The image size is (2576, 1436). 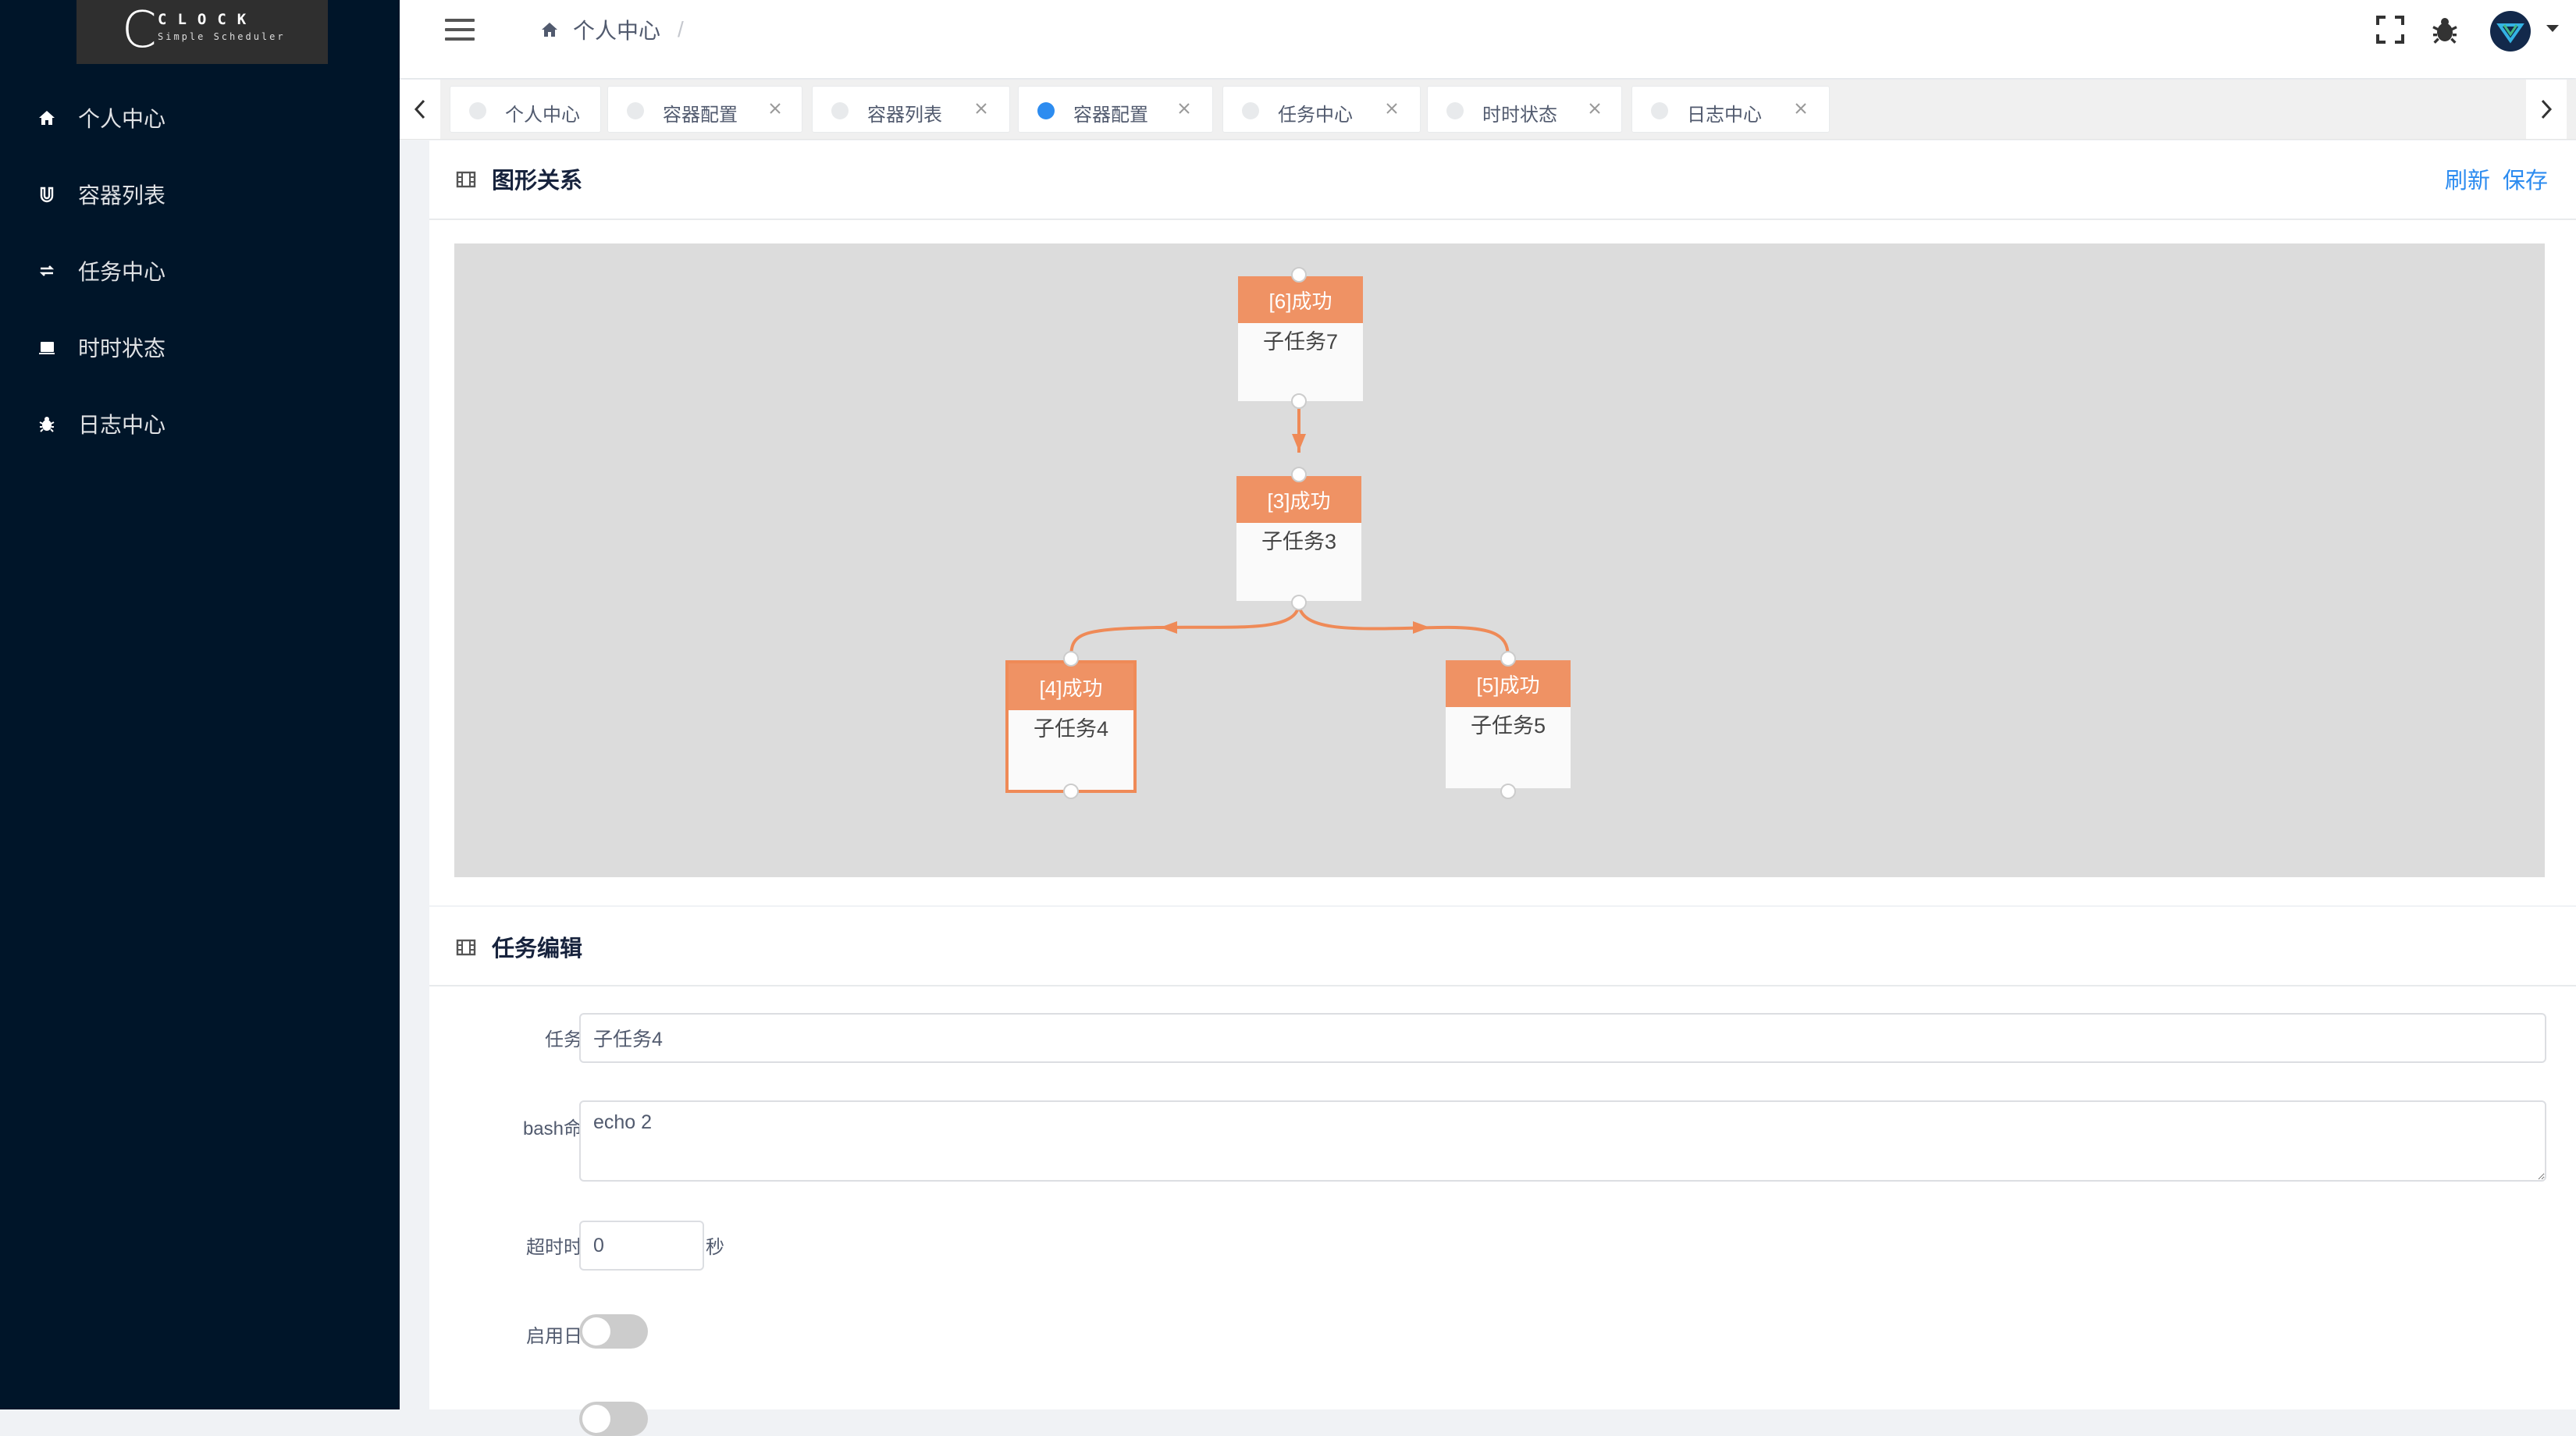 I want to click on tab-container-config: 容器配置, so click(x=704, y=109).